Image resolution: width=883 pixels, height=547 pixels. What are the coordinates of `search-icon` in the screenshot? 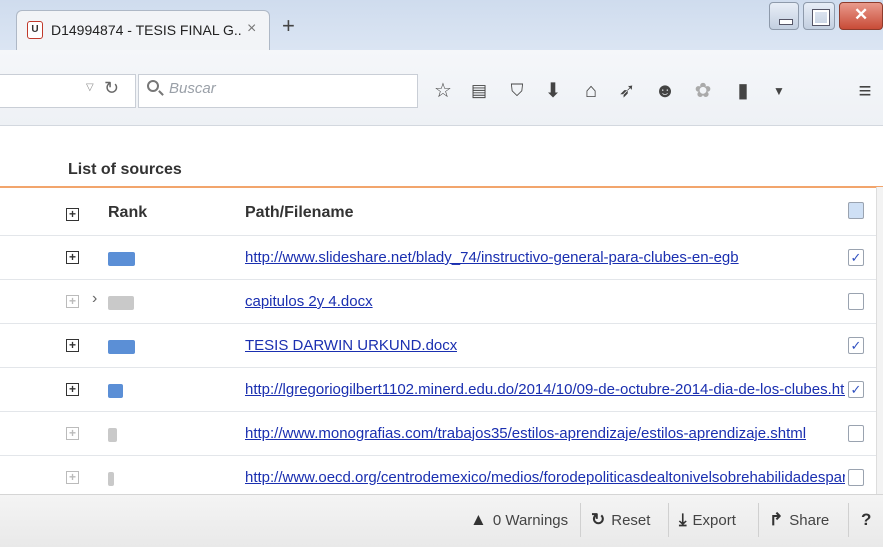 It's located at (153, 86).